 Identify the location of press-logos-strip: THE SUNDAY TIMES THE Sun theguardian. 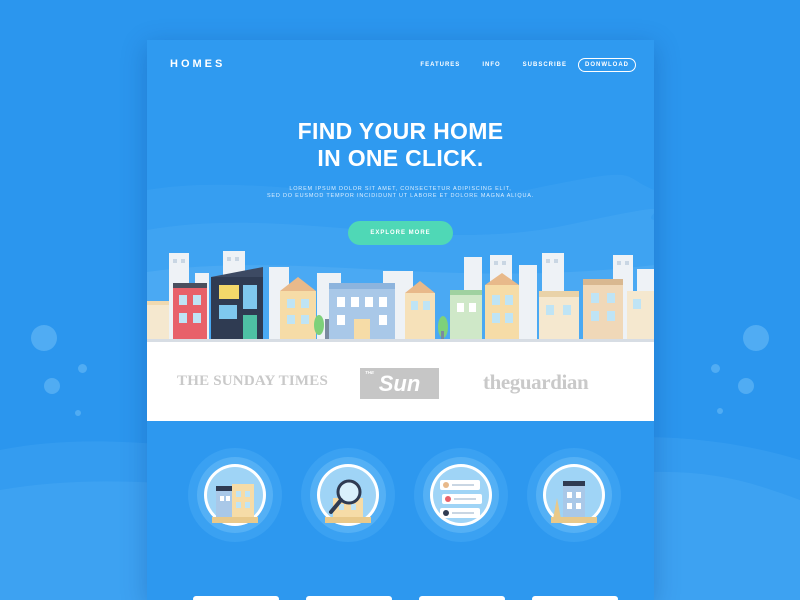
(400, 381).